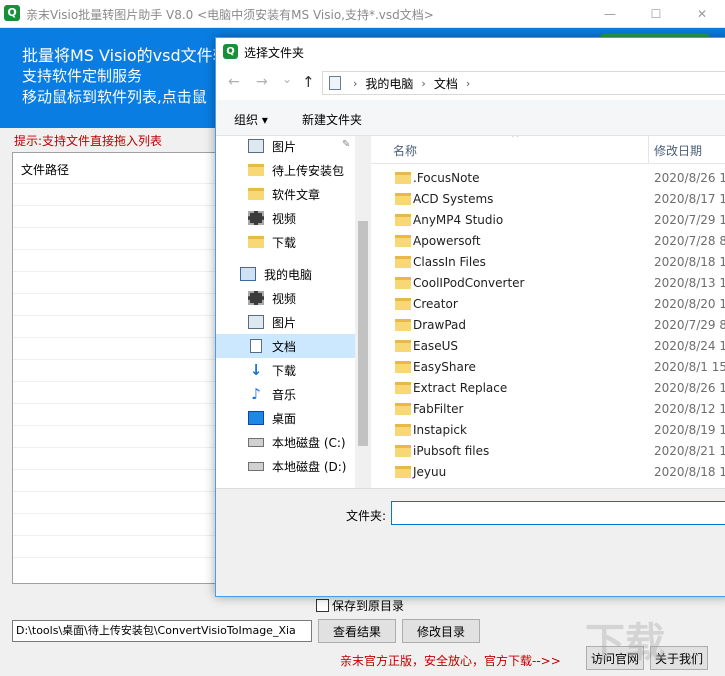  What do you see at coordinates (548, 220) in the screenshot?
I see `file-row: AnyMP4 Studio 2020/7/29 18` at bounding box center [548, 220].